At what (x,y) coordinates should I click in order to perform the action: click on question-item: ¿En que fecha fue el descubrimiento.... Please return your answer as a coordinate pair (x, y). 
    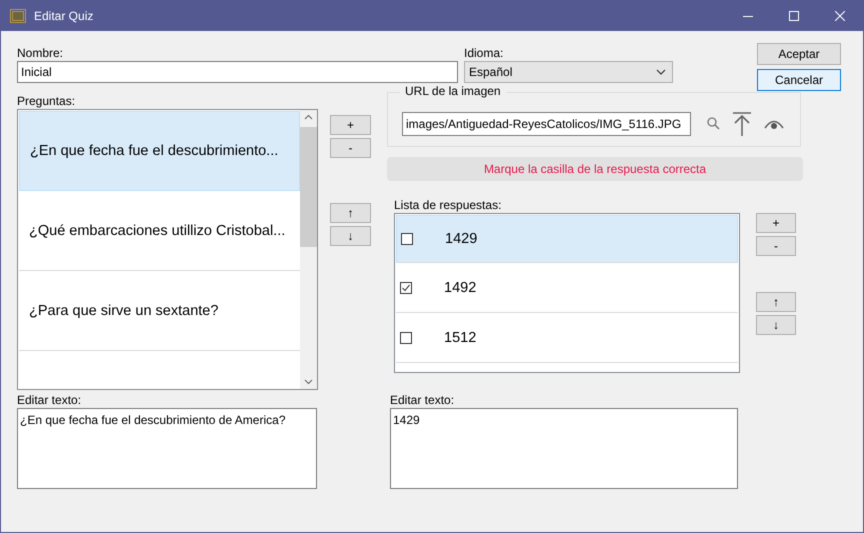
    Looking at the image, I should click on (159, 151).